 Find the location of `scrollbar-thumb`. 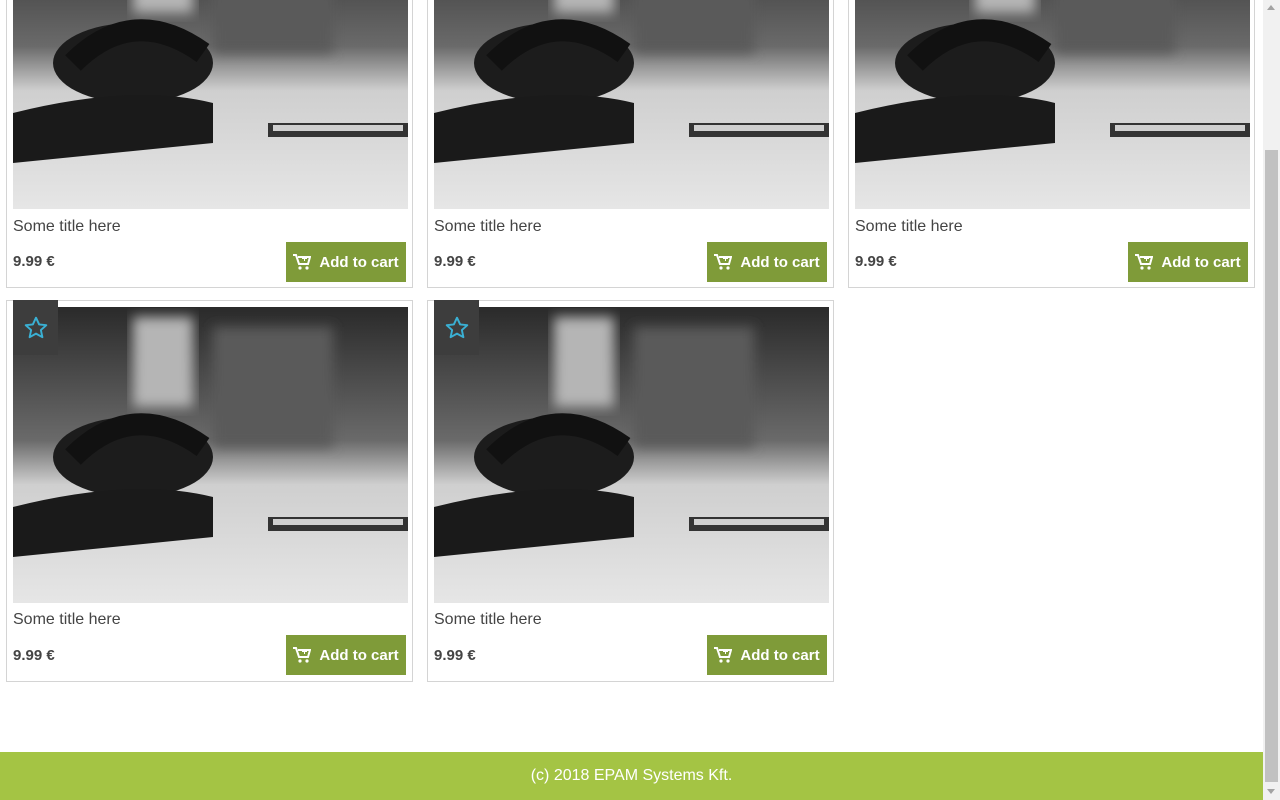

scrollbar-thumb is located at coordinates (1271, 466).